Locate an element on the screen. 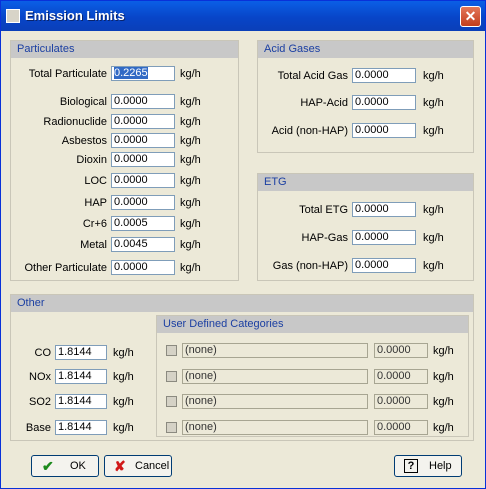  total-acid-gas-field: 0.0000 is located at coordinates (384, 75).